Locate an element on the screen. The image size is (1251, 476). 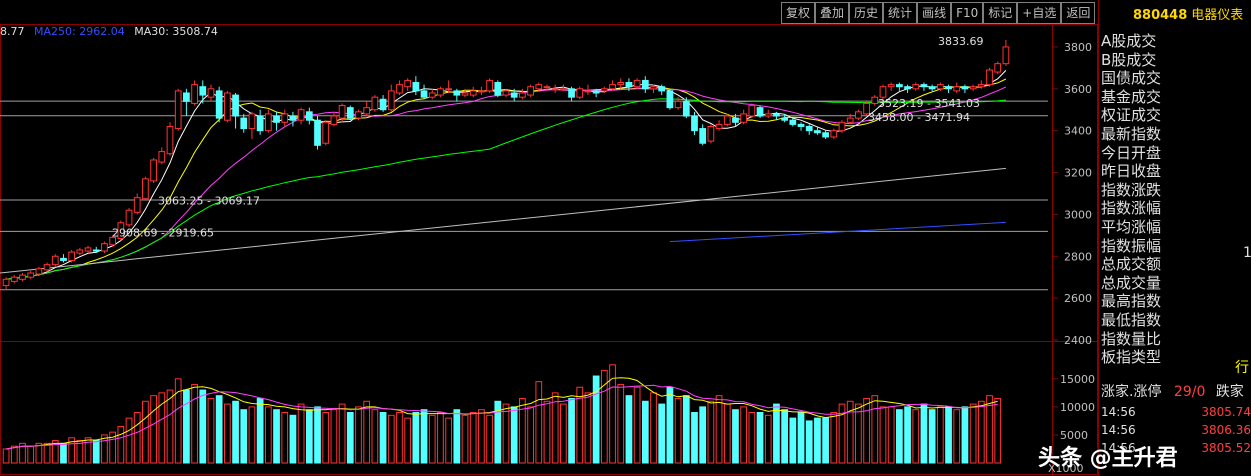
price-annotation: 3458.00 - 3471.94 is located at coordinates (919, 117).